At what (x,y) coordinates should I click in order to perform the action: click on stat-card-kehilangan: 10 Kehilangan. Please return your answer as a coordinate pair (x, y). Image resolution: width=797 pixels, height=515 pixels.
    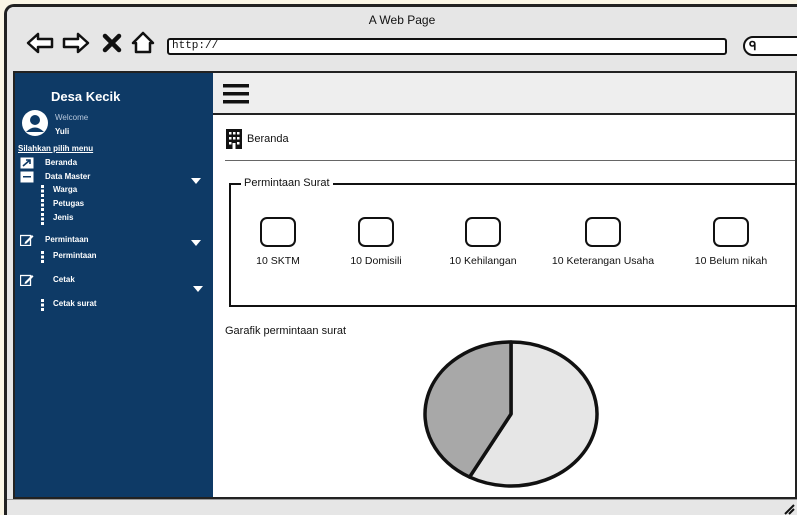
    Looking at the image, I should click on (483, 242).